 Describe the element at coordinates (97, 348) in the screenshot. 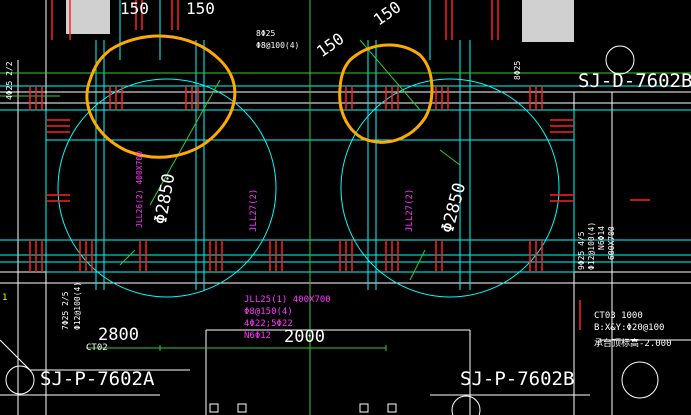

I see `ct-left: CT02` at that location.